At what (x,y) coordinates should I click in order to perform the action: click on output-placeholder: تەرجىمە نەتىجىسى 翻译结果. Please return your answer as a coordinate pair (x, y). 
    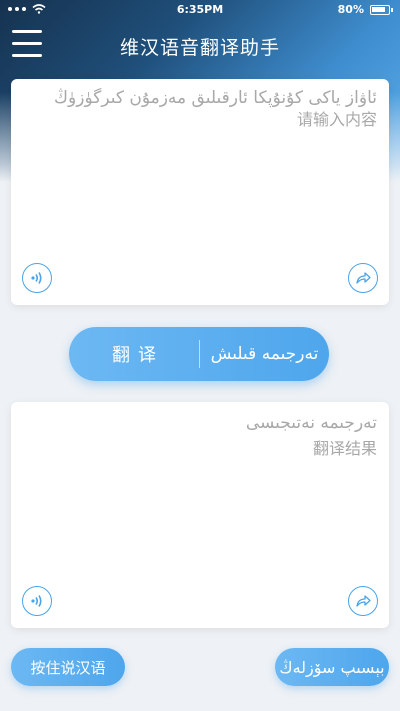
    Looking at the image, I should click on (311, 436).